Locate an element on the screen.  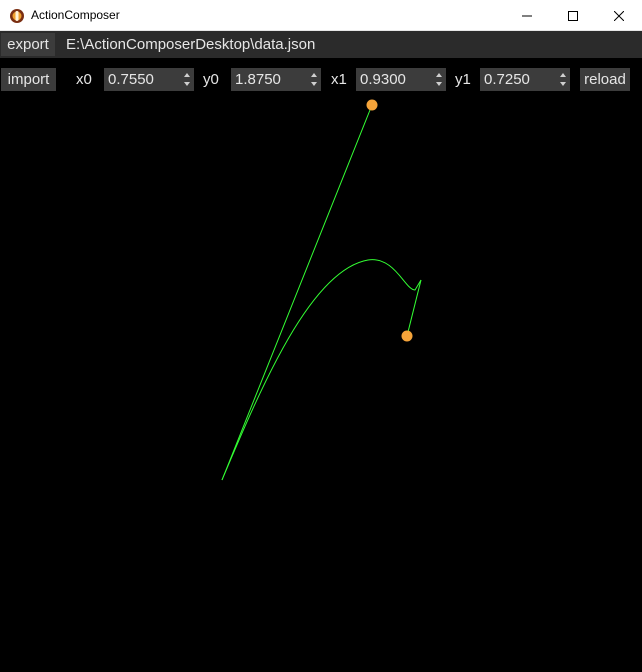
tangent-line-start is located at coordinates (297, 292).